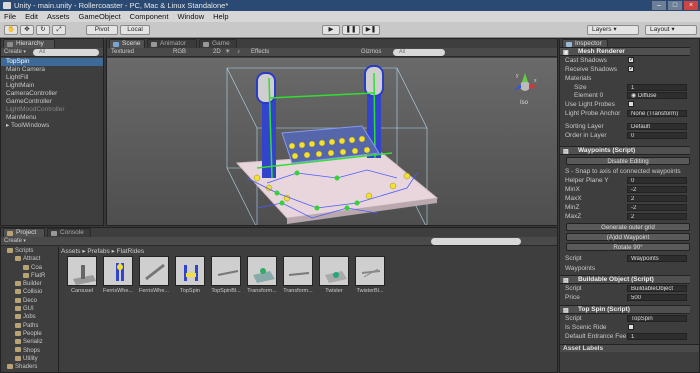 Image resolution: width=700 pixels, height=373 pixels. Describe the element at coordinates (102, 30) in the screenshot. I see `pivot-toggle: Pivot` at that location.